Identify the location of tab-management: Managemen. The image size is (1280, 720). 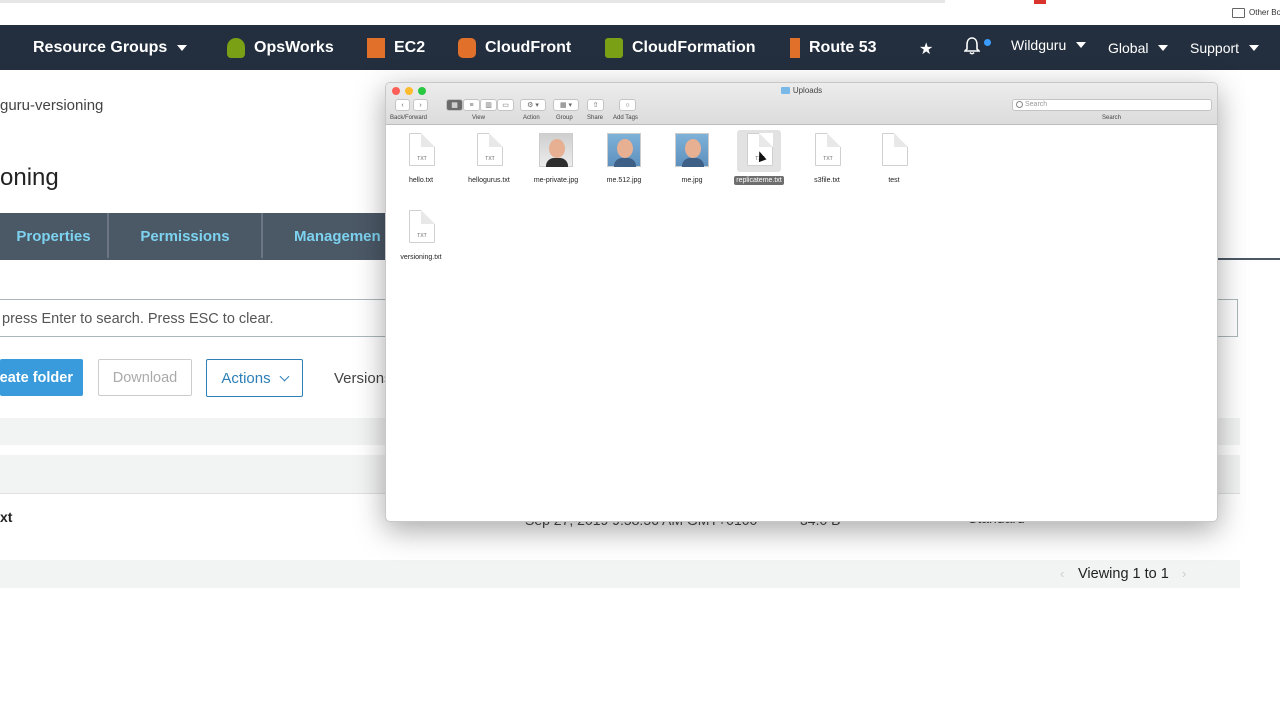
(333, 236).